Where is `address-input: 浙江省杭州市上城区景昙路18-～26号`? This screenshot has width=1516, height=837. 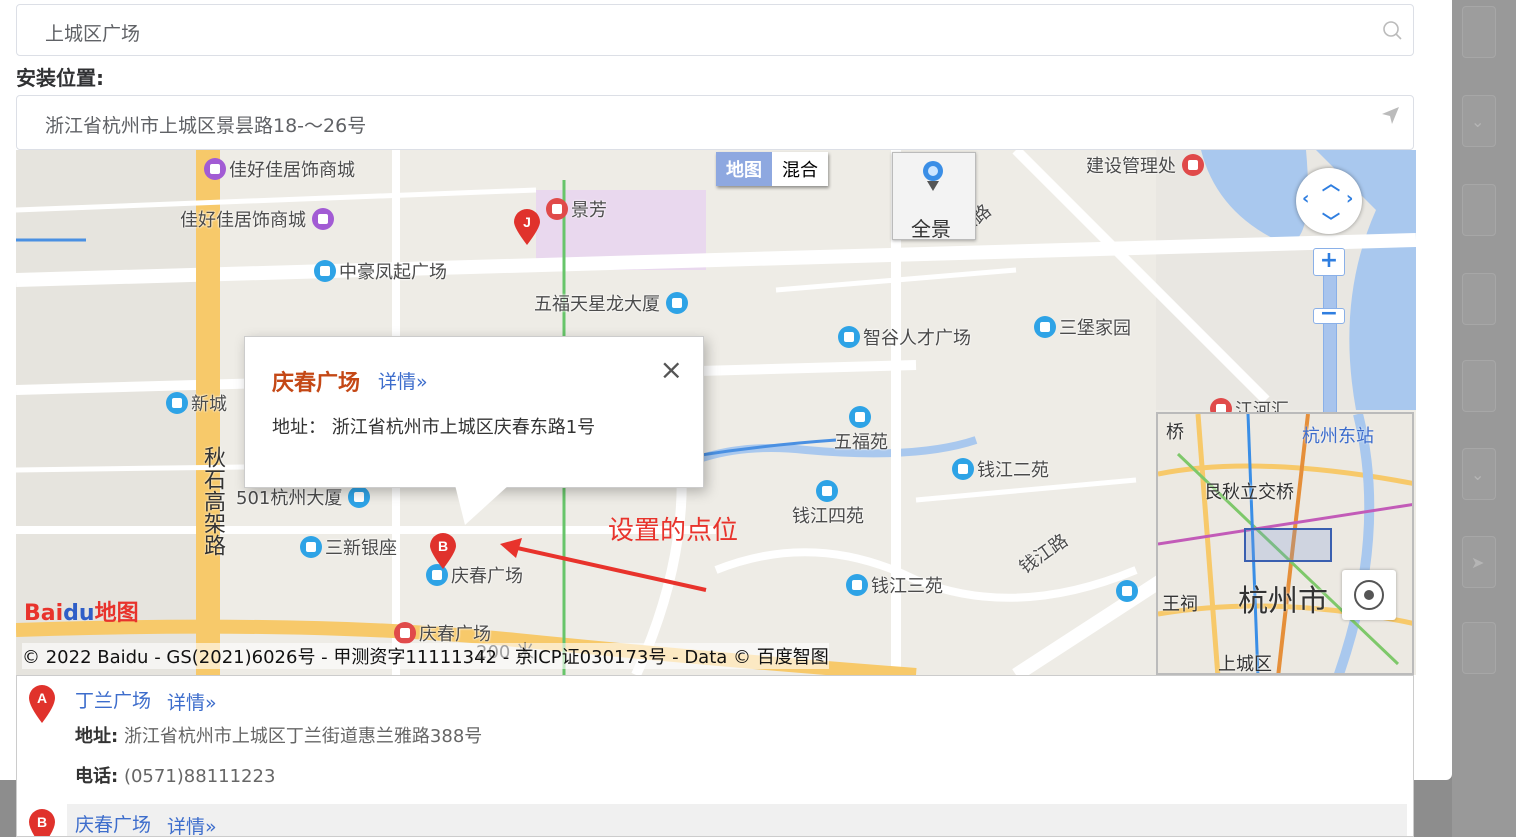 address-input: 浙江省杭州市上城区景昙路18-～26号 is located at coordinates (715, 122).